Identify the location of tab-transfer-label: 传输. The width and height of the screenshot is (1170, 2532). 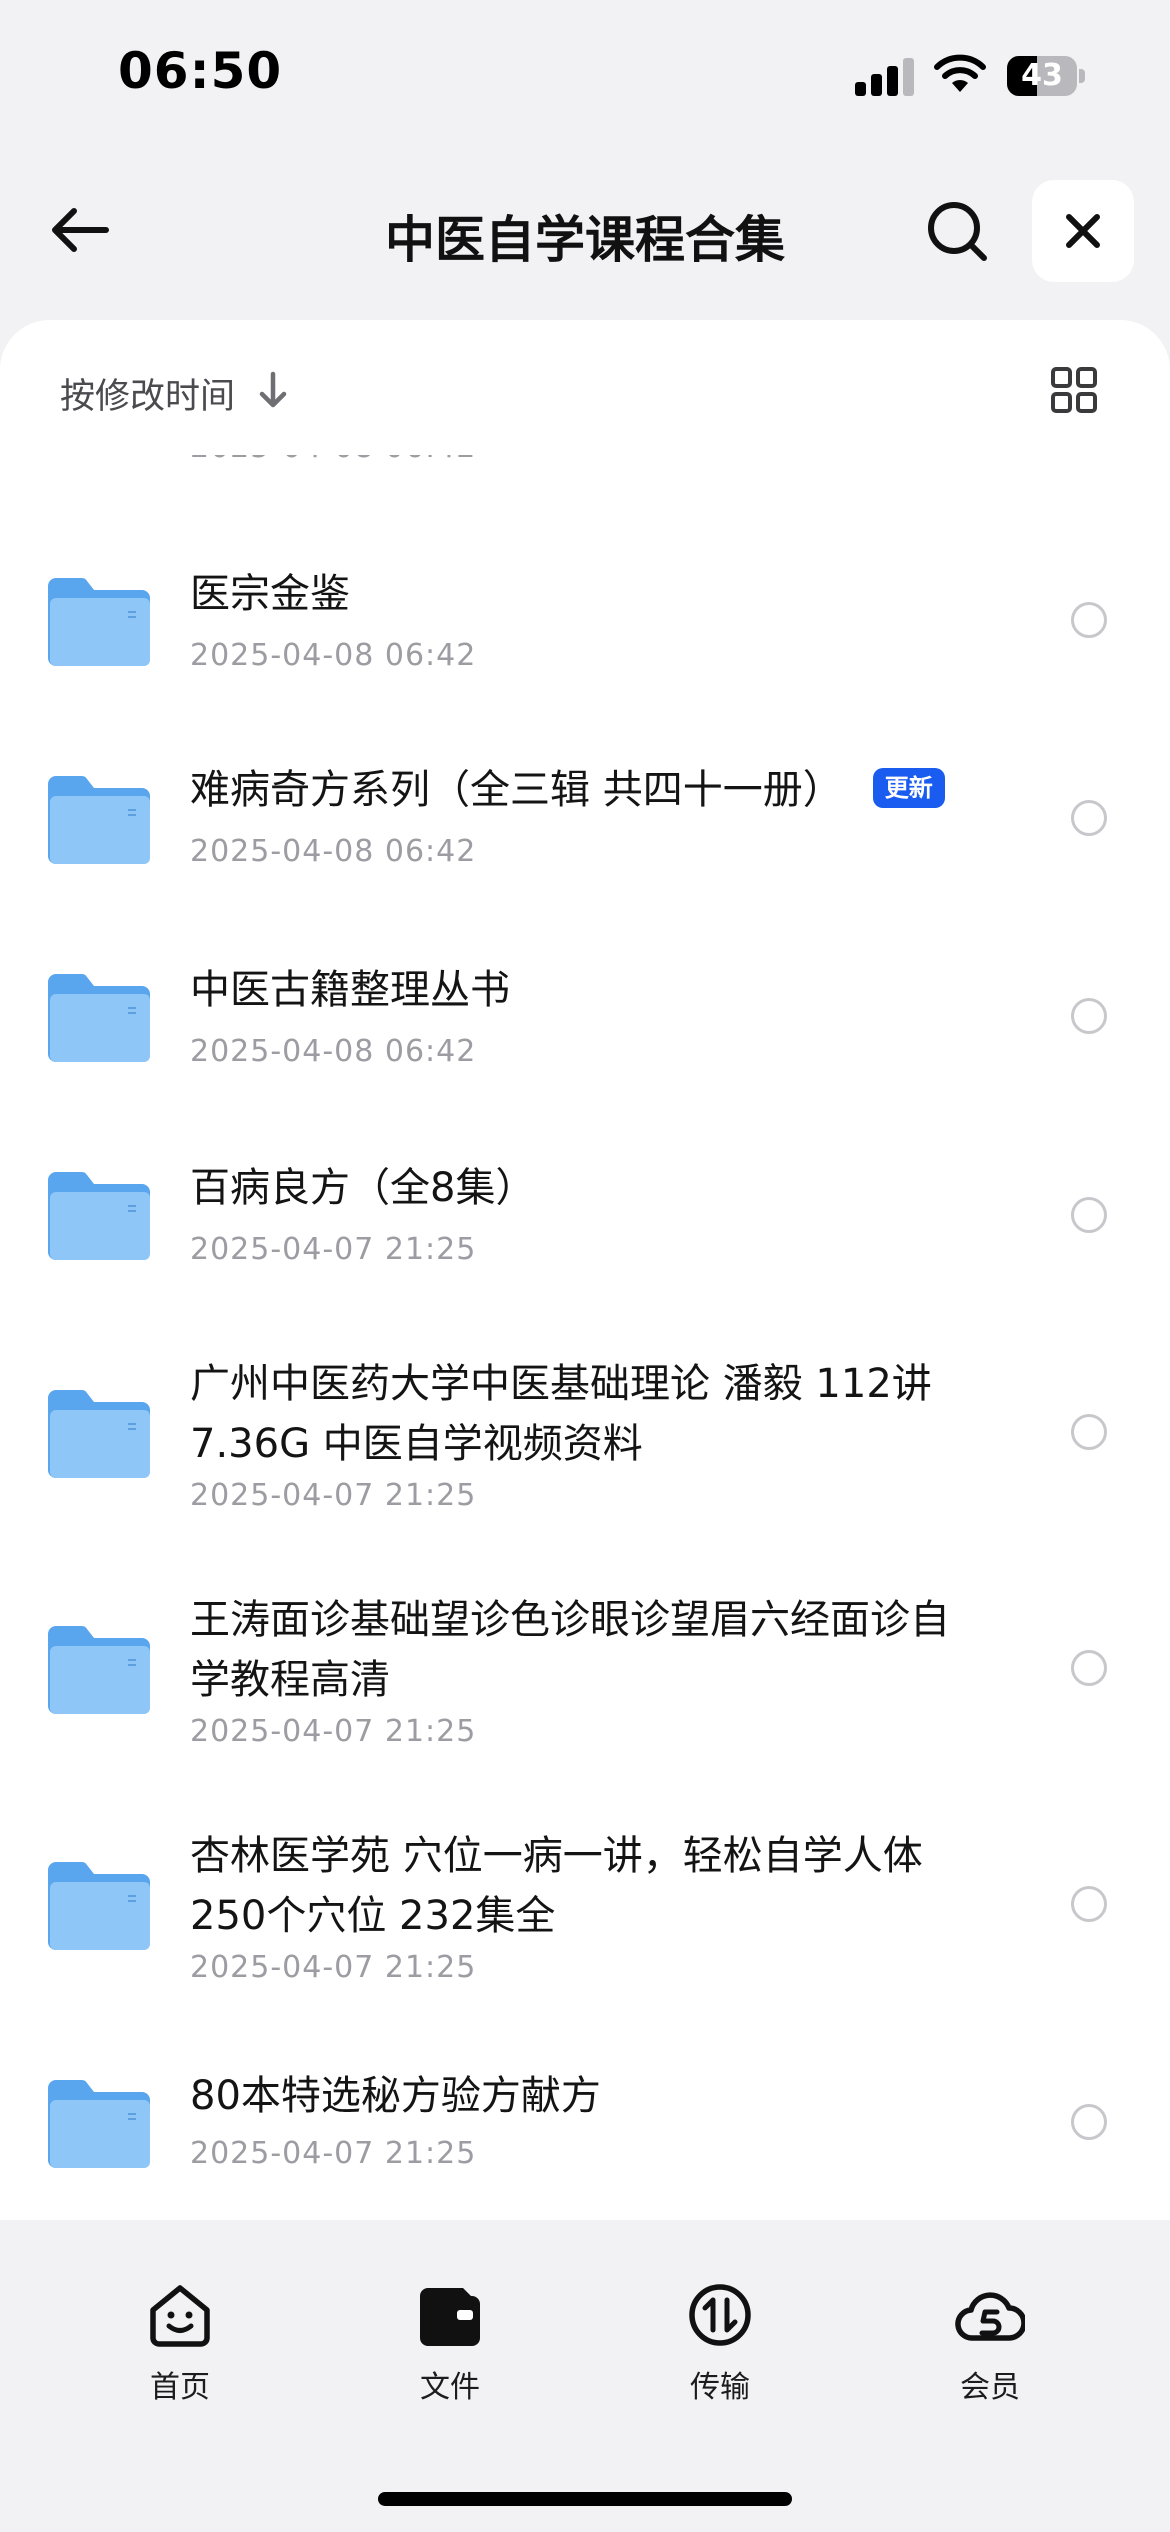
(720, 2387).